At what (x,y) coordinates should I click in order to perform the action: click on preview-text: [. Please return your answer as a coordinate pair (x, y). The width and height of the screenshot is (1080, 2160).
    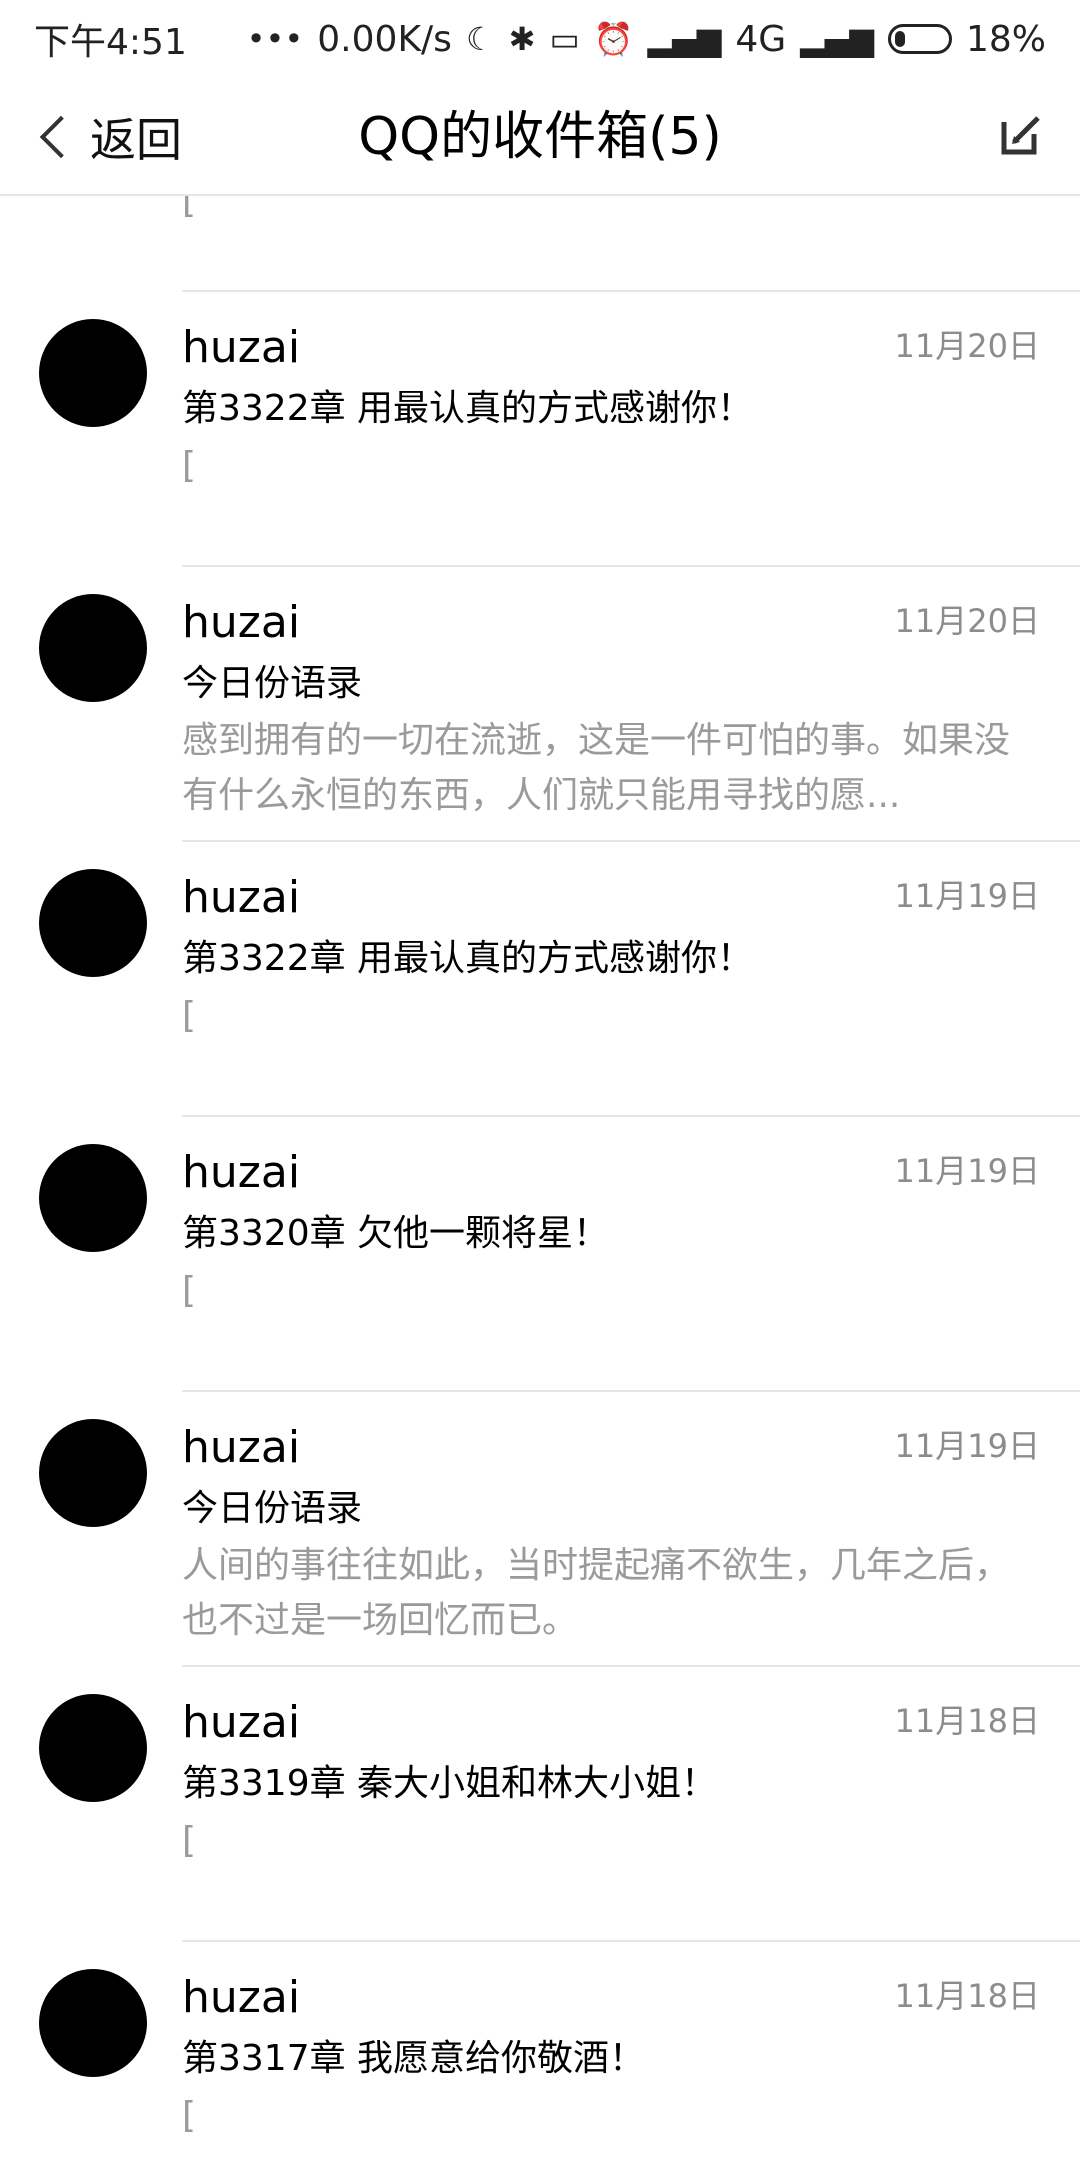
    Looking at the image, I should click on (189, 208).